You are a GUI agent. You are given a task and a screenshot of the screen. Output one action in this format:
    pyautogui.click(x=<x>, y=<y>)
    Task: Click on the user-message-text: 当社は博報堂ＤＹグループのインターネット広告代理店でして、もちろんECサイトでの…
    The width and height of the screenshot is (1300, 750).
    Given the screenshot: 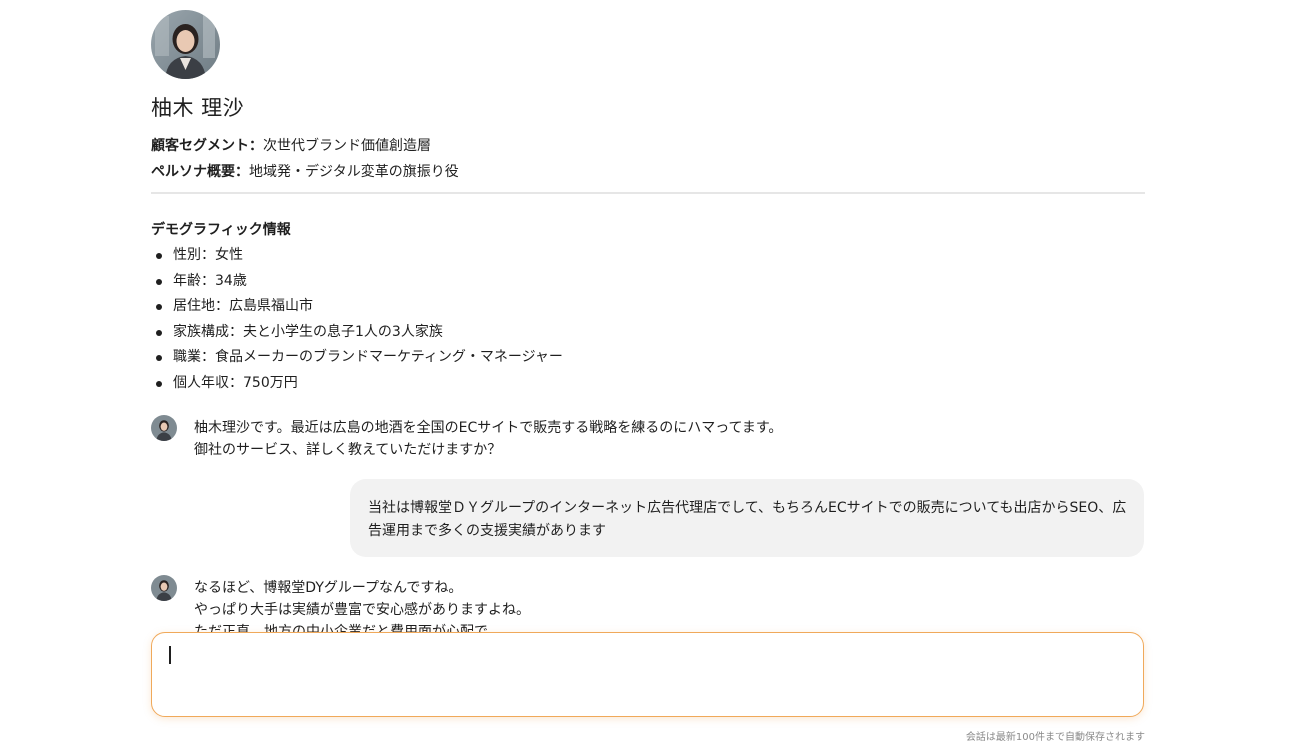 What is the action you would take?
    pyautogui.click(x=747, y=519)
    